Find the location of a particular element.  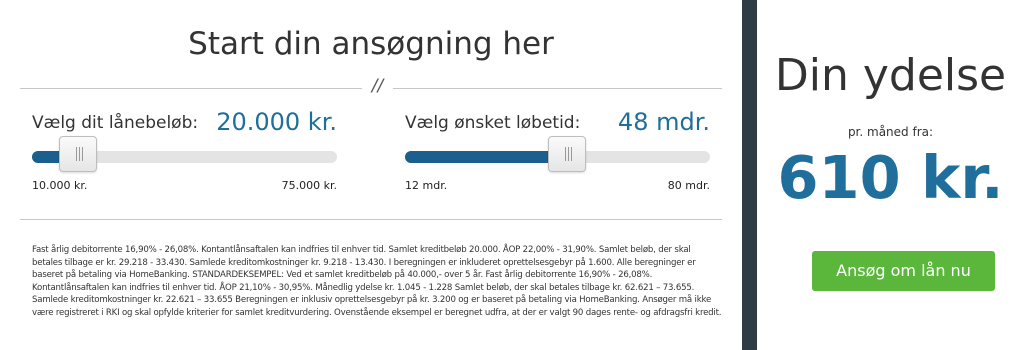

term-min-label: 12 mdr. is located at coordinates (426, 185).